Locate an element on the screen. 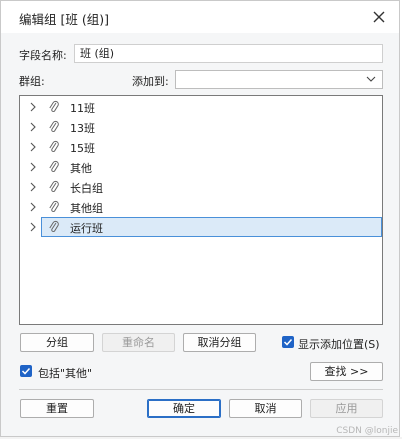 This screenshot has width=402, height=439. include-other-checkbox is located at coordinates (26, 371).